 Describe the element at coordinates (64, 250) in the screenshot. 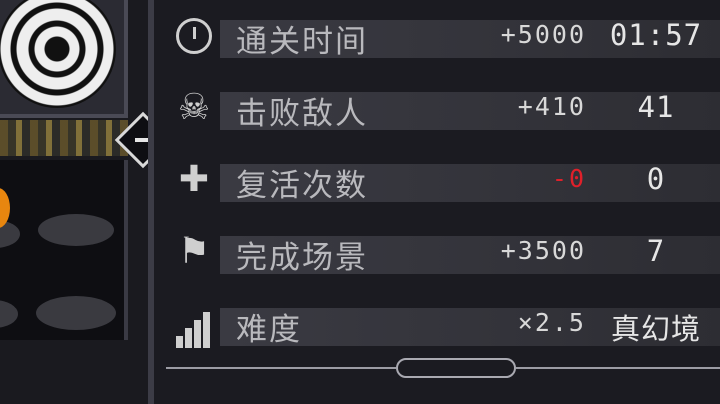

I see `inventory-slots-panel` at that location.